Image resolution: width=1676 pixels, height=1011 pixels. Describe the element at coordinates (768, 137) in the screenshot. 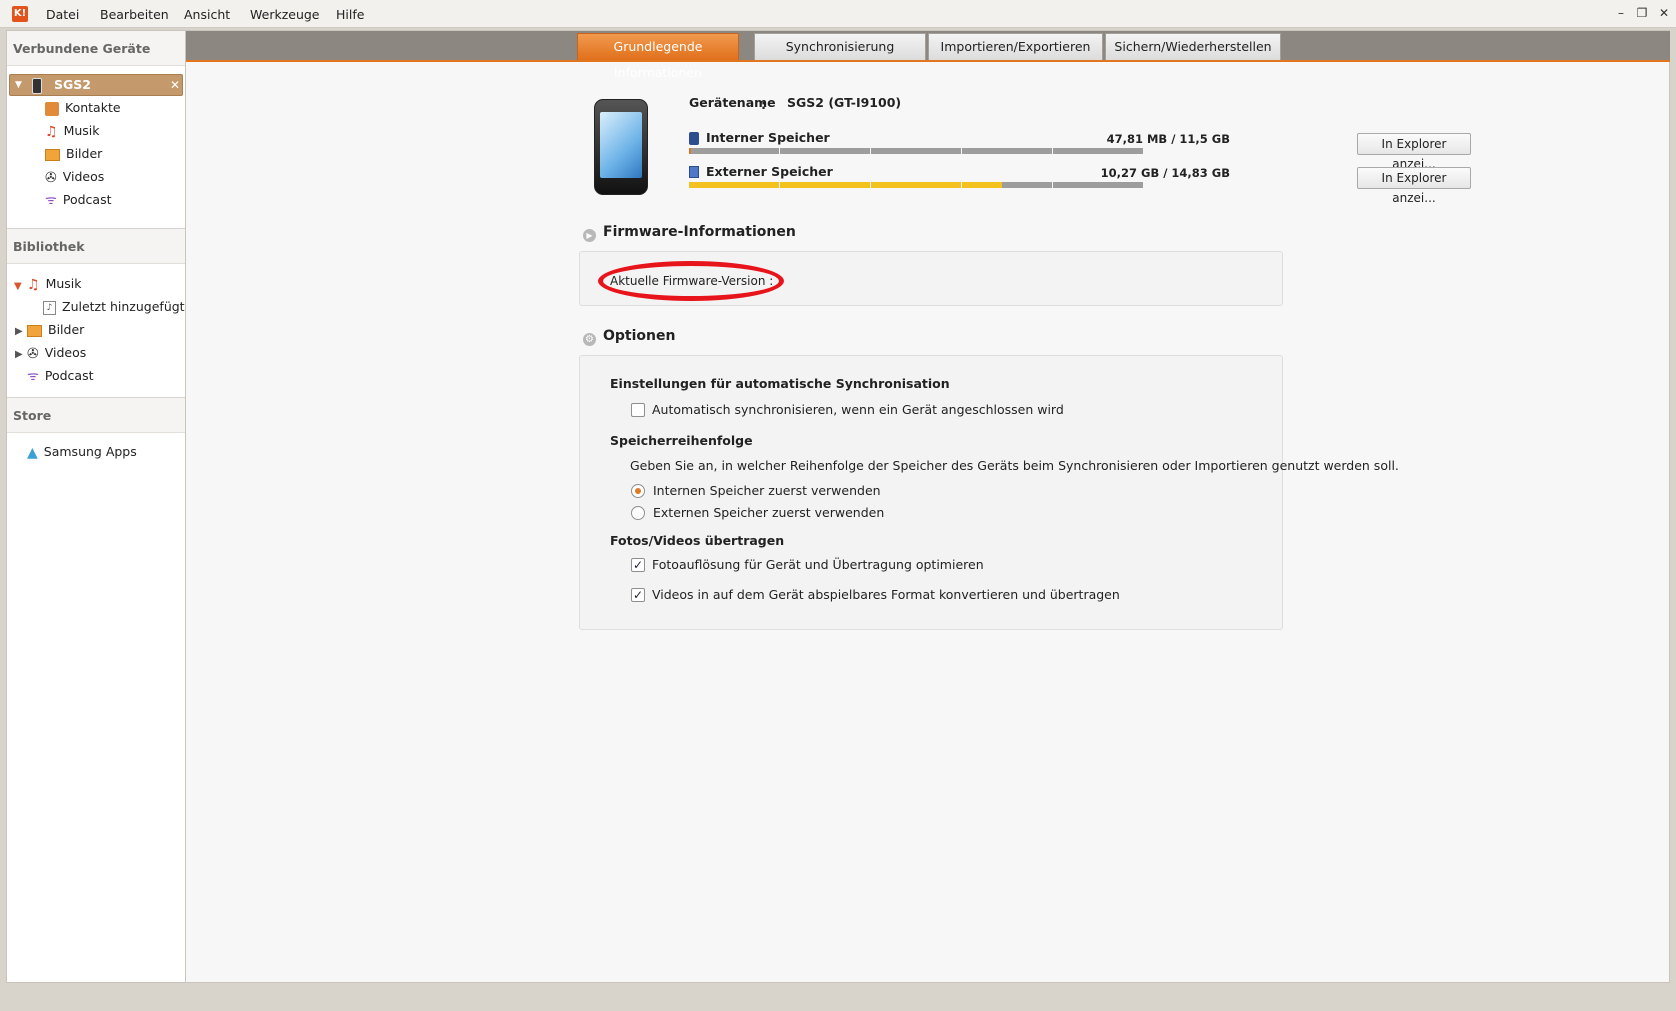

I see `internal-storage-label: Interner Speicher` at that location.